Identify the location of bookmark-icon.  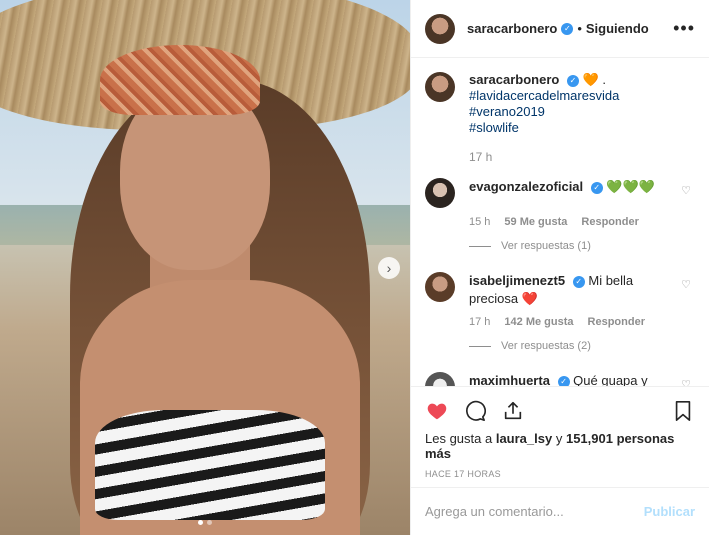
(683, 411).